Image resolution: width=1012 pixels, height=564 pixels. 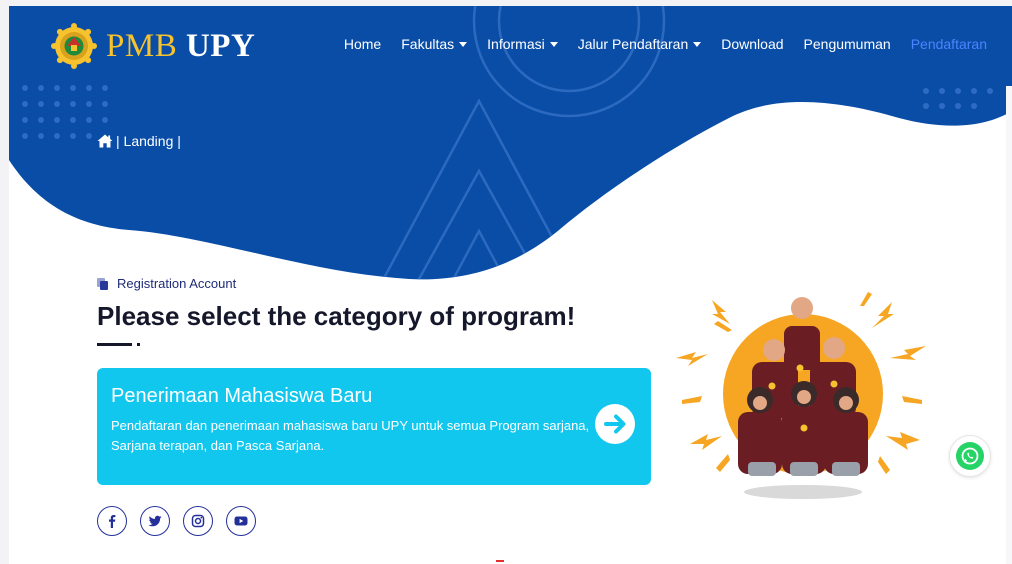 I want to click on home-icon, so click(x=105, y=141).